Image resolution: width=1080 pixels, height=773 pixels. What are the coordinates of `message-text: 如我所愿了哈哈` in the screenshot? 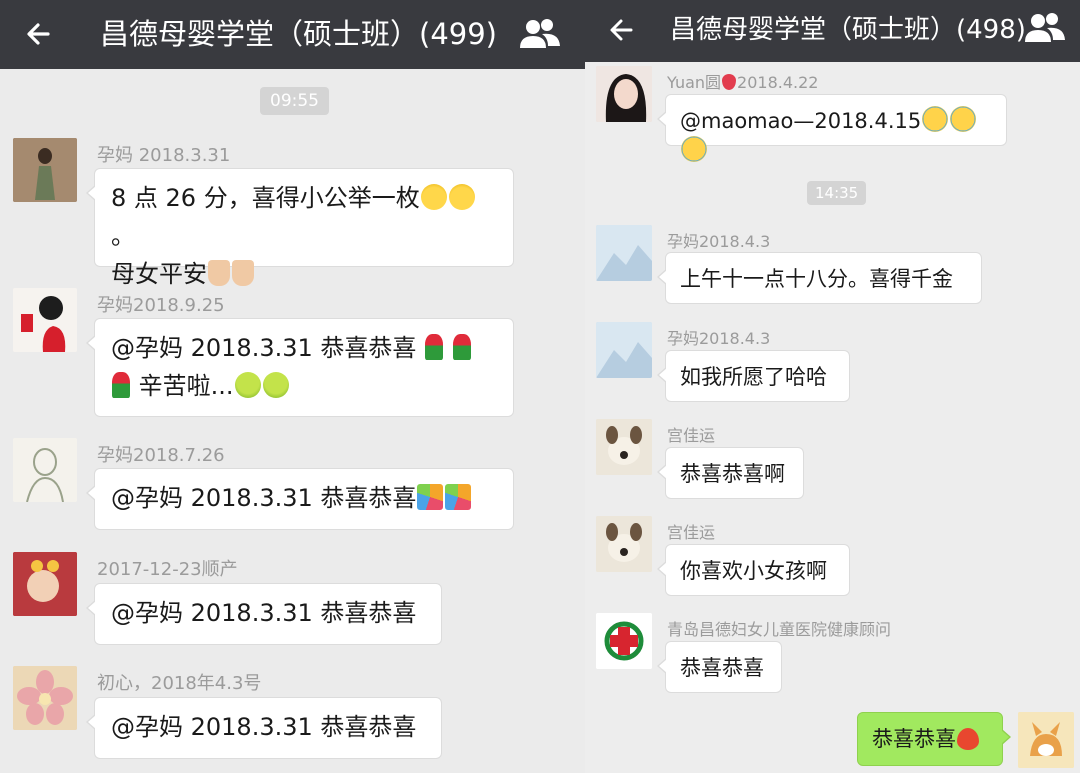 It's located at (753, 377).